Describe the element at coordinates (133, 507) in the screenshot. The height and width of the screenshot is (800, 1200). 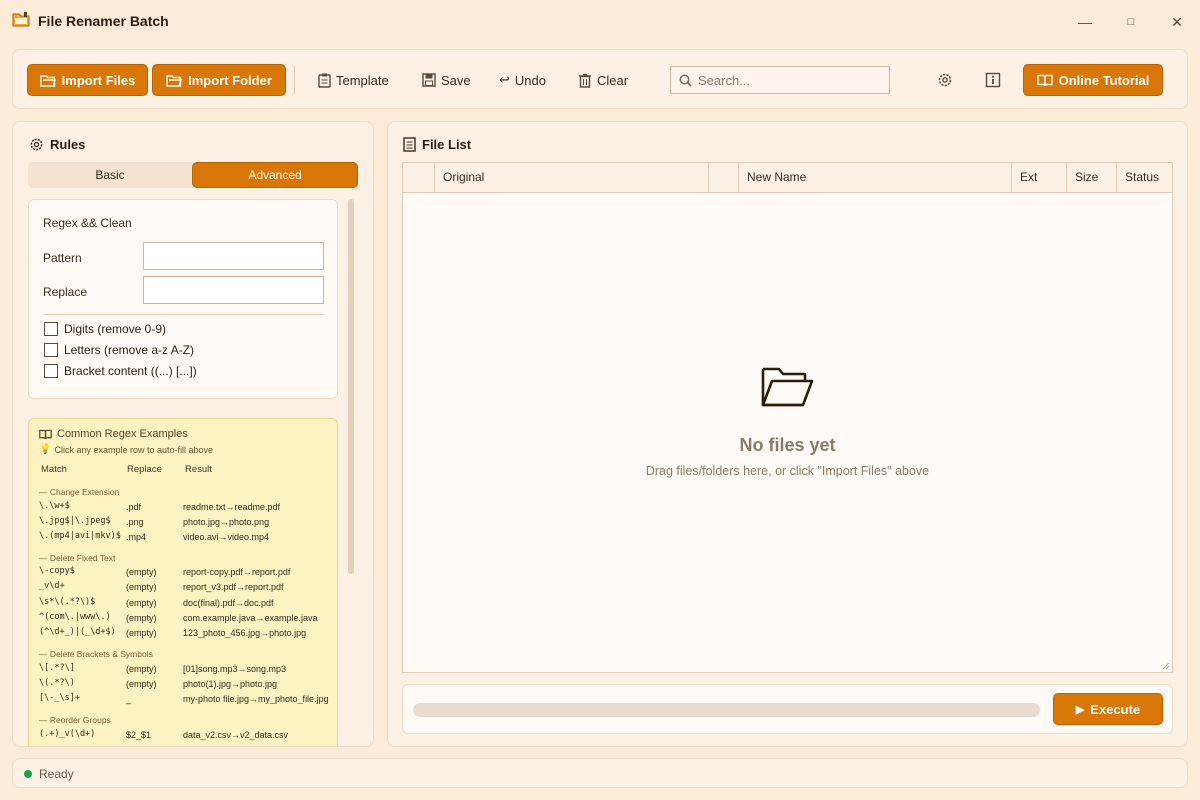
I see `example-replace: .pdf` at that location.